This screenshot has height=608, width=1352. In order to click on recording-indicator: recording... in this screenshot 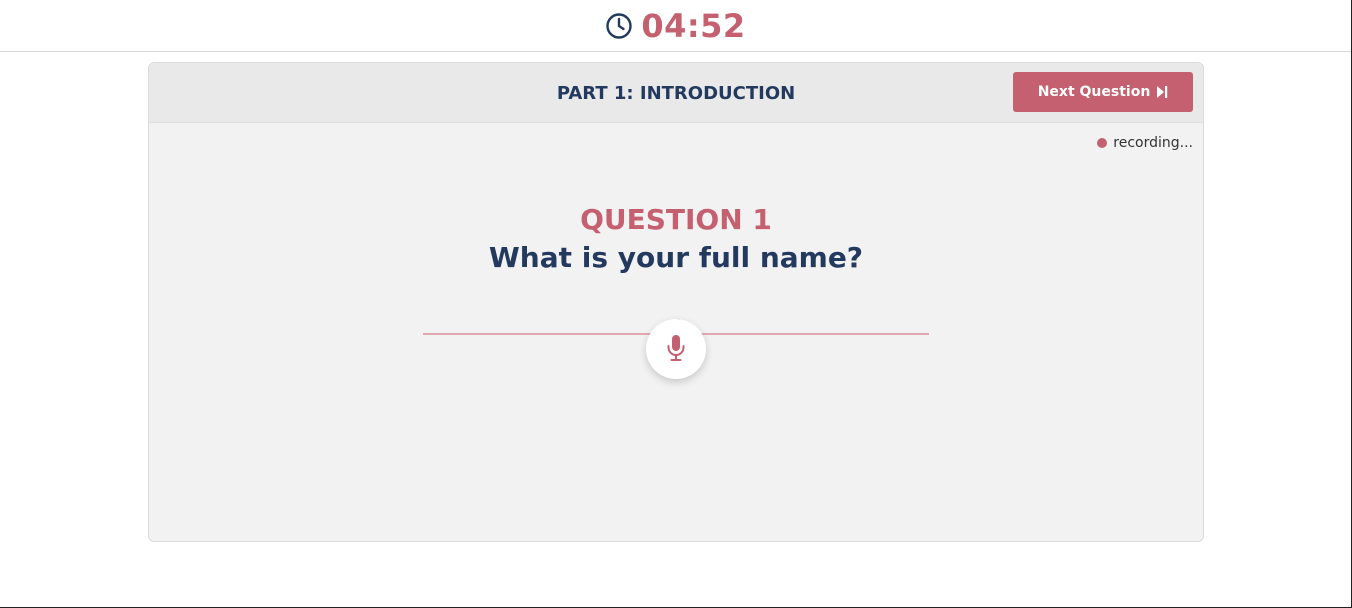, I will do `click(1145, 143)`.